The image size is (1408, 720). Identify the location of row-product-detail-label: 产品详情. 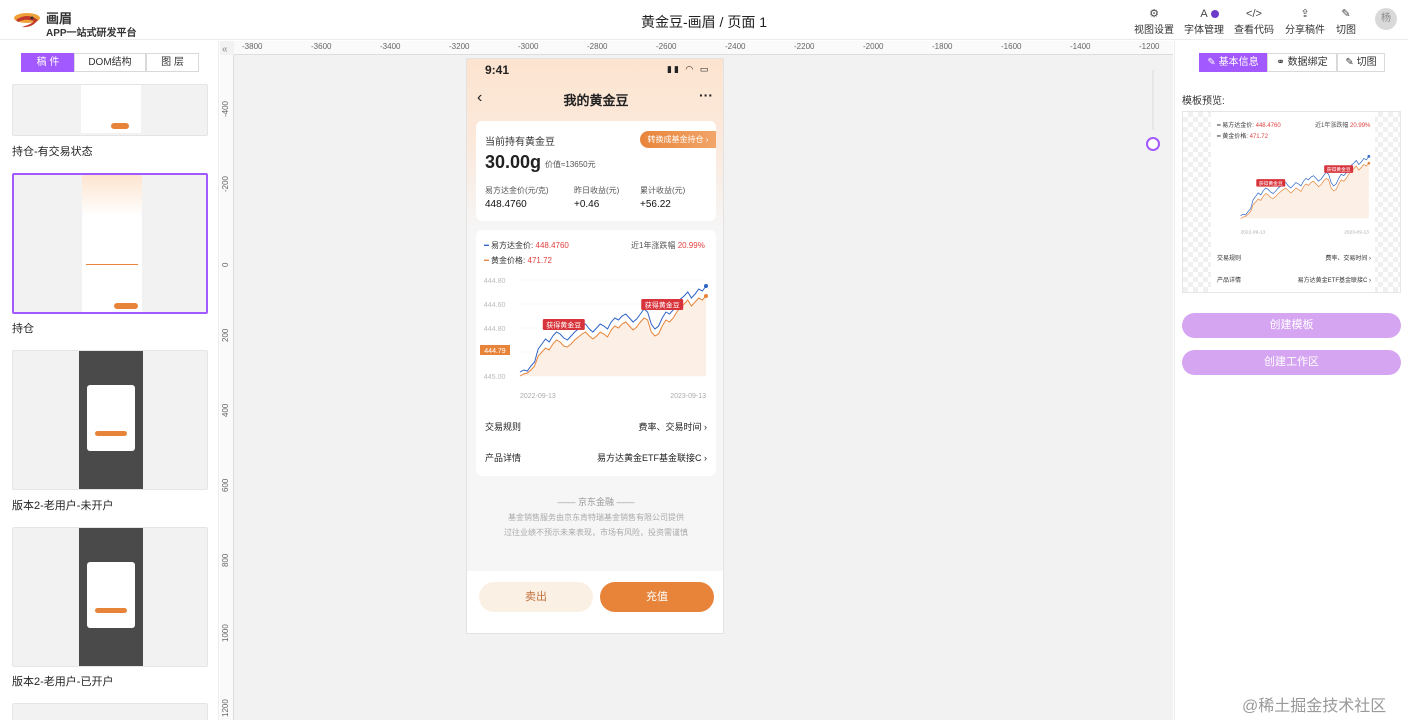
(503, 458).